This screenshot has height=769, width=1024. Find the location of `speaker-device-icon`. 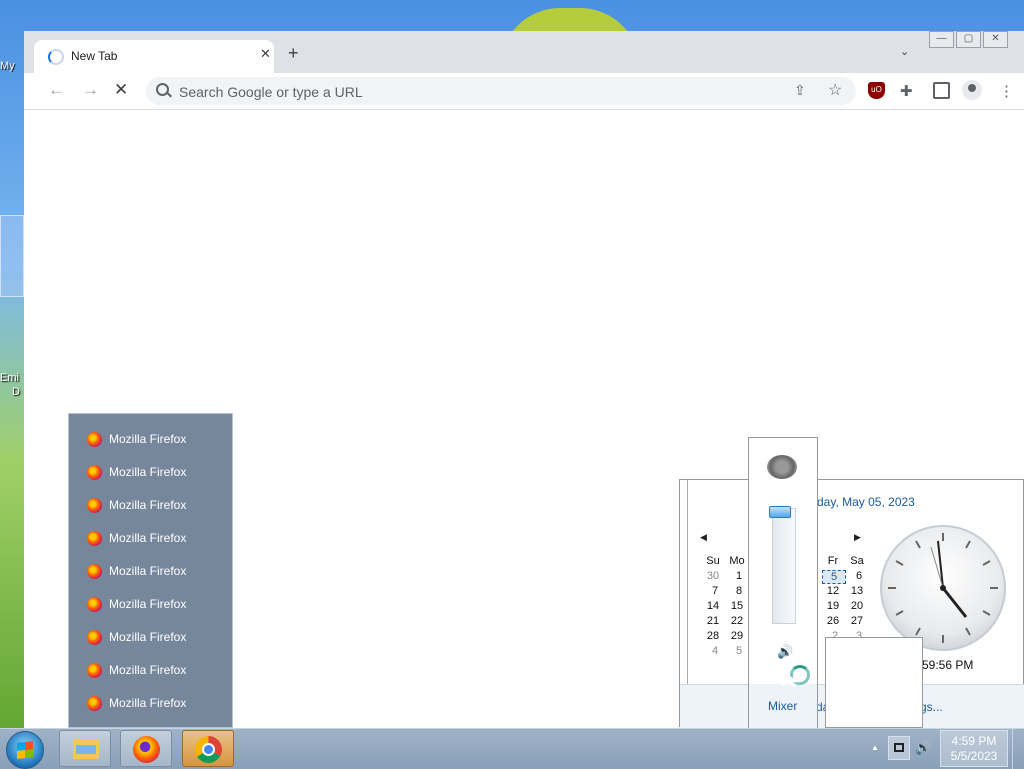

speaker-device-icon is located at coordinates (782, 467).